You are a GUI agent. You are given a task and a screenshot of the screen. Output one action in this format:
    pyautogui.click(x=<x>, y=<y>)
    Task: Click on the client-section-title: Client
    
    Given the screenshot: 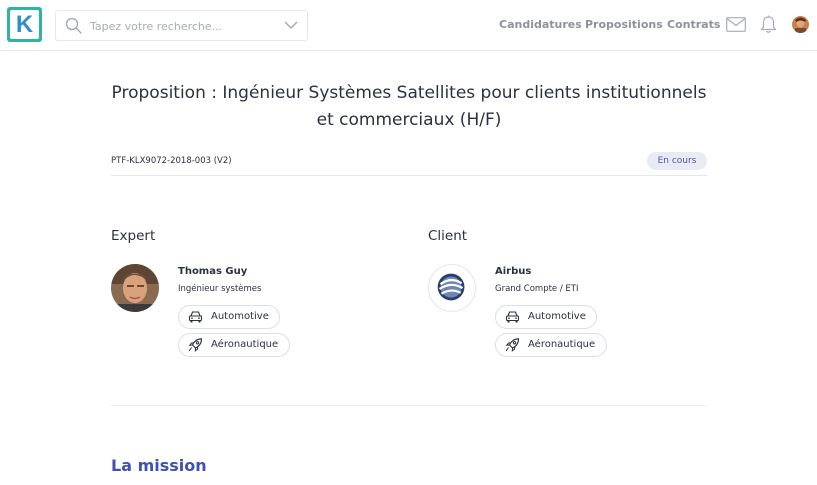 What is the action you would take?
    pyautogui.click(x=448, y=236)
    